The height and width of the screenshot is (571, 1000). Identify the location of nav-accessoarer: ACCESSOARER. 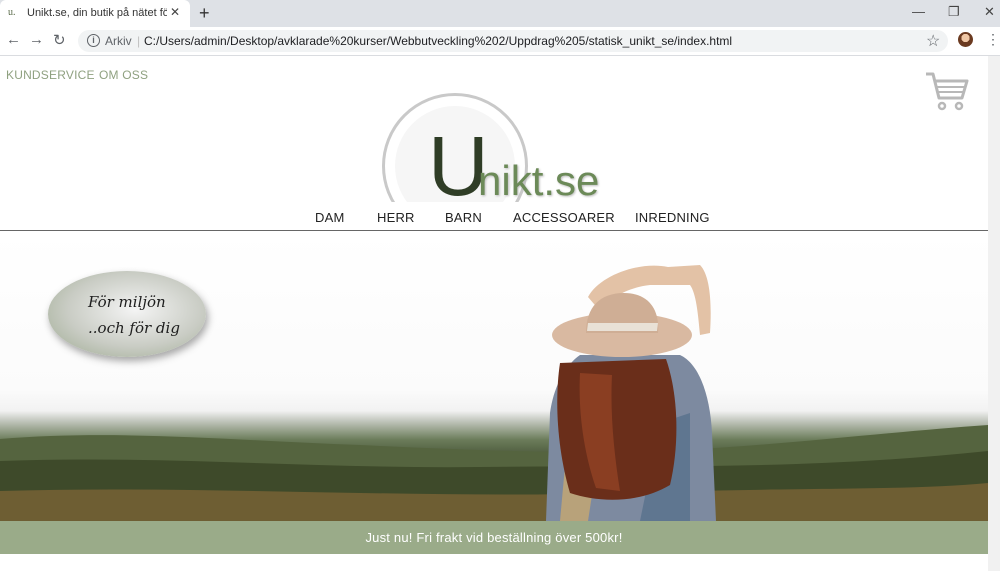
(564, 217).